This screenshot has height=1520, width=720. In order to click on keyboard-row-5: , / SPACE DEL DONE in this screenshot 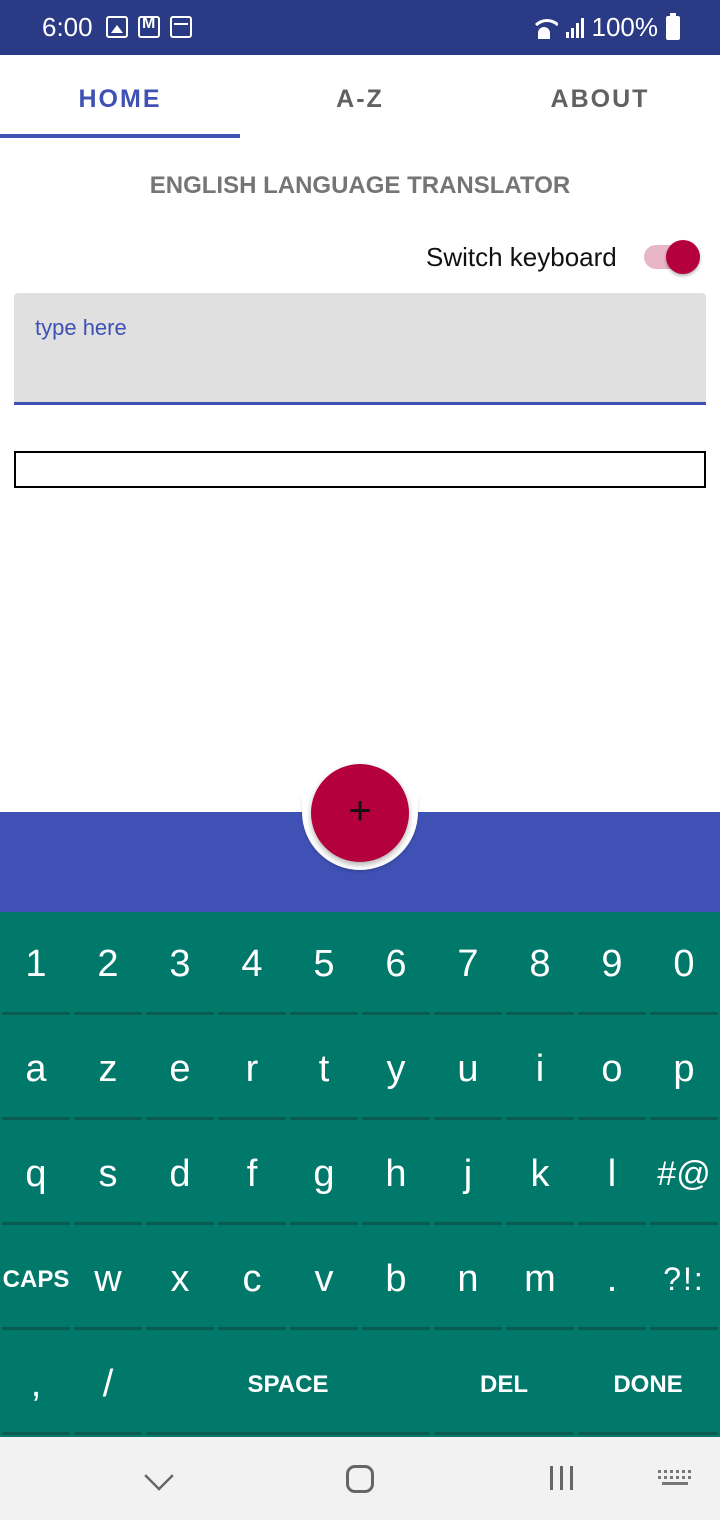, I will do `click(360, 1384)`.